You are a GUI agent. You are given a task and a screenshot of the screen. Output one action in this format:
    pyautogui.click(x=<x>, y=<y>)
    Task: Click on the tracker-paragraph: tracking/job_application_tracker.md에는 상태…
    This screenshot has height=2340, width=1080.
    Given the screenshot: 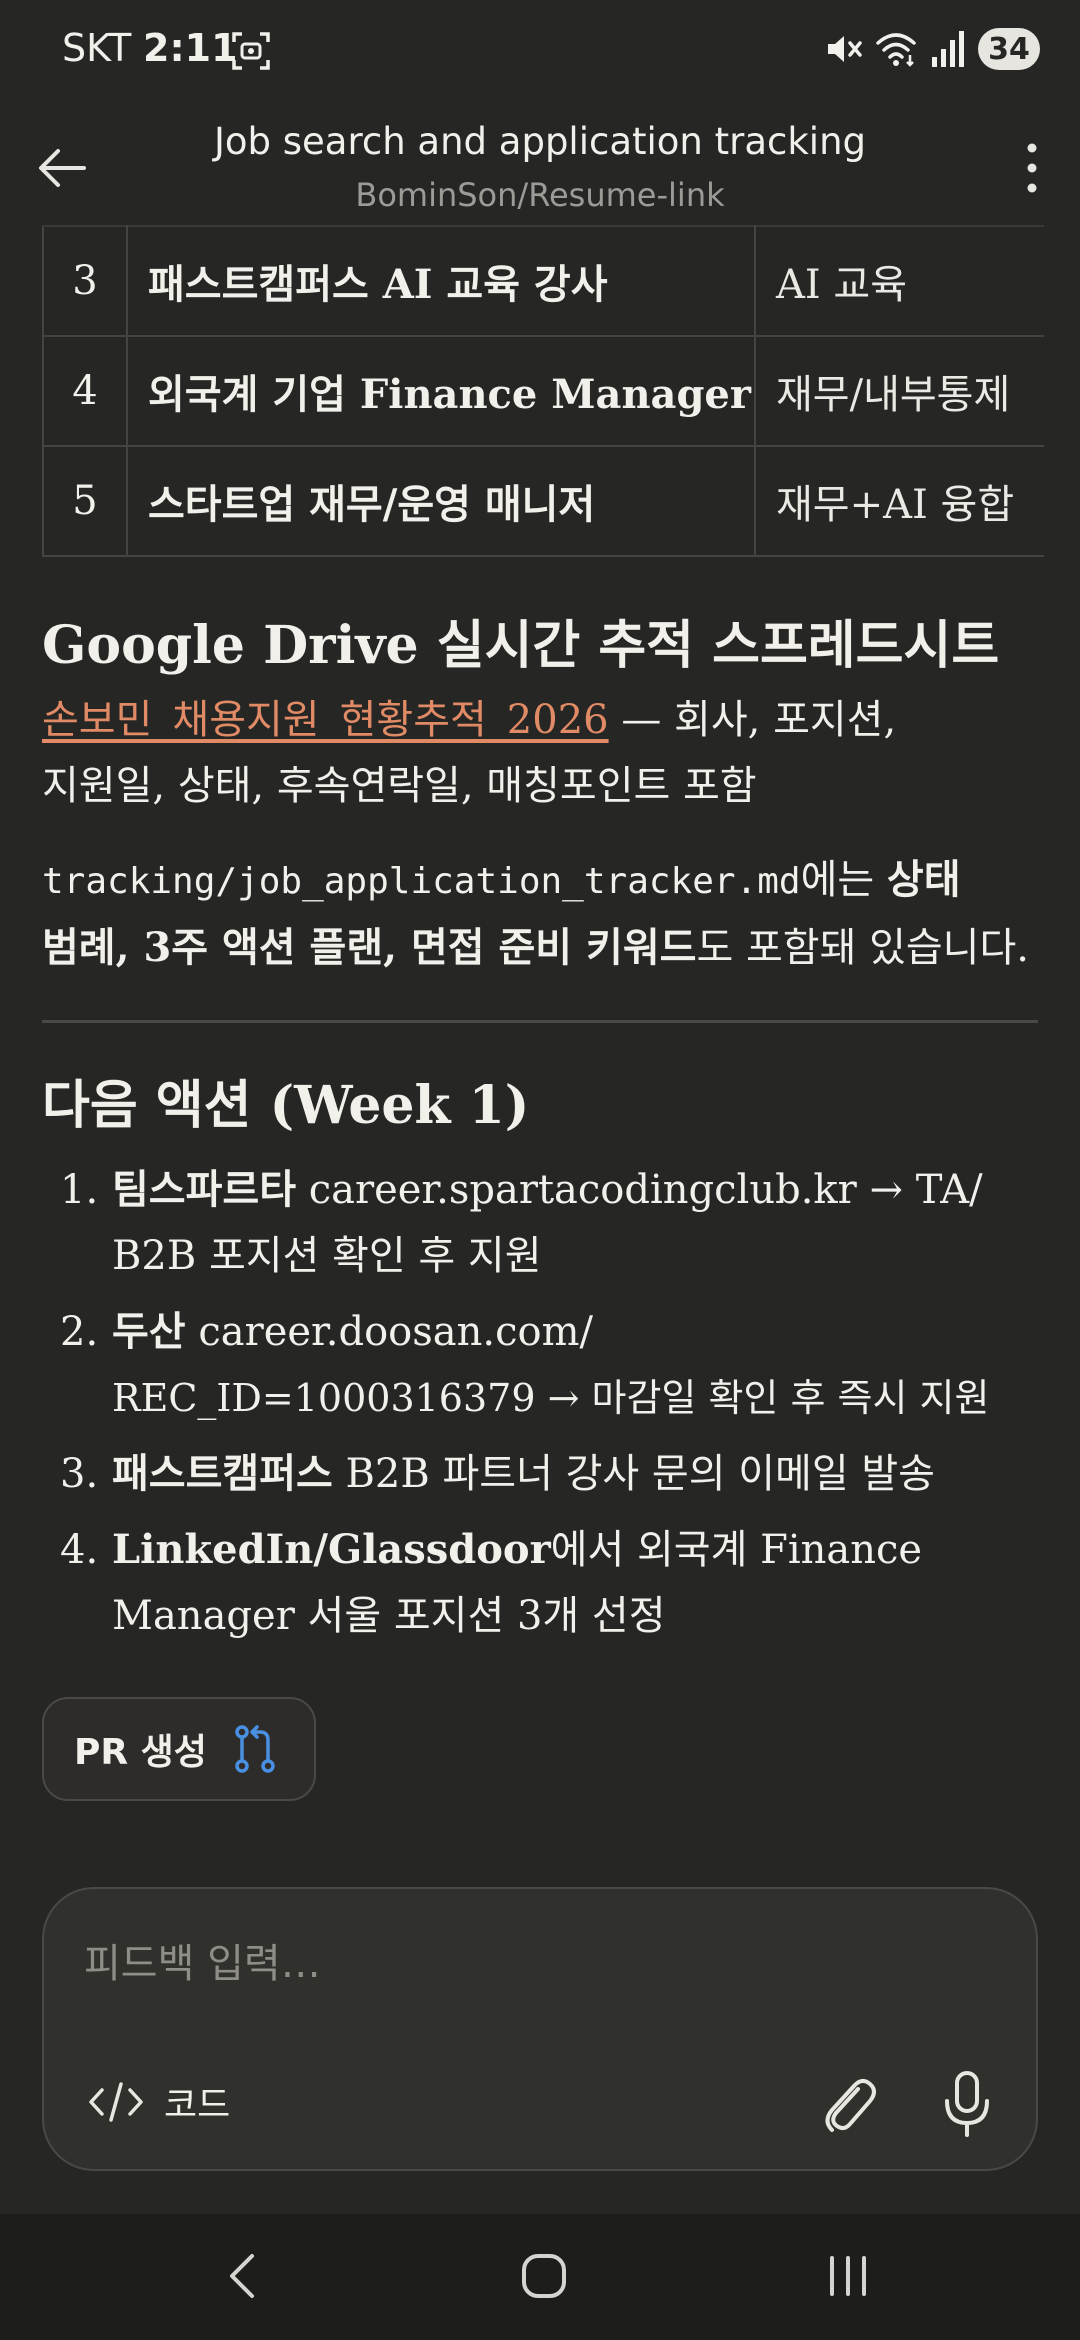 What is the action you would take?
    pyautogui.click(x=542, y=914)
    